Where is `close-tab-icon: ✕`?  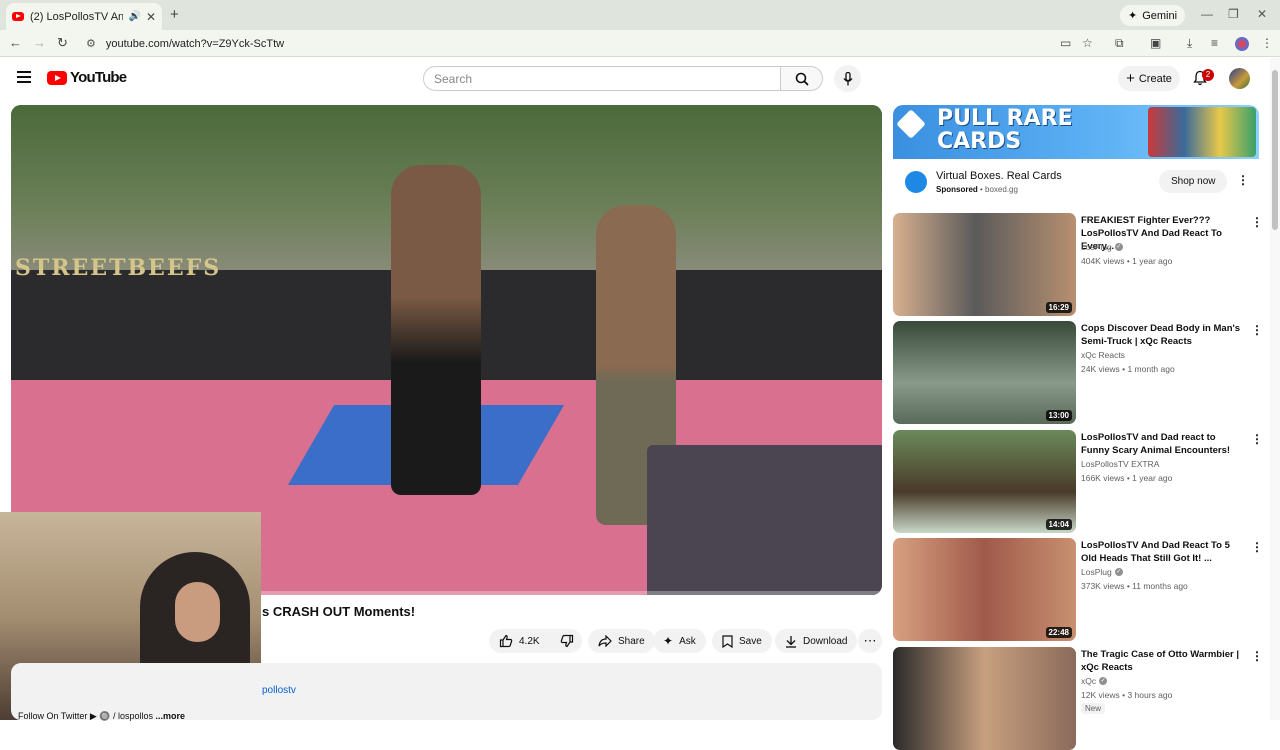
close-tab-icon: ✕ is located at coordinates (151, 17).